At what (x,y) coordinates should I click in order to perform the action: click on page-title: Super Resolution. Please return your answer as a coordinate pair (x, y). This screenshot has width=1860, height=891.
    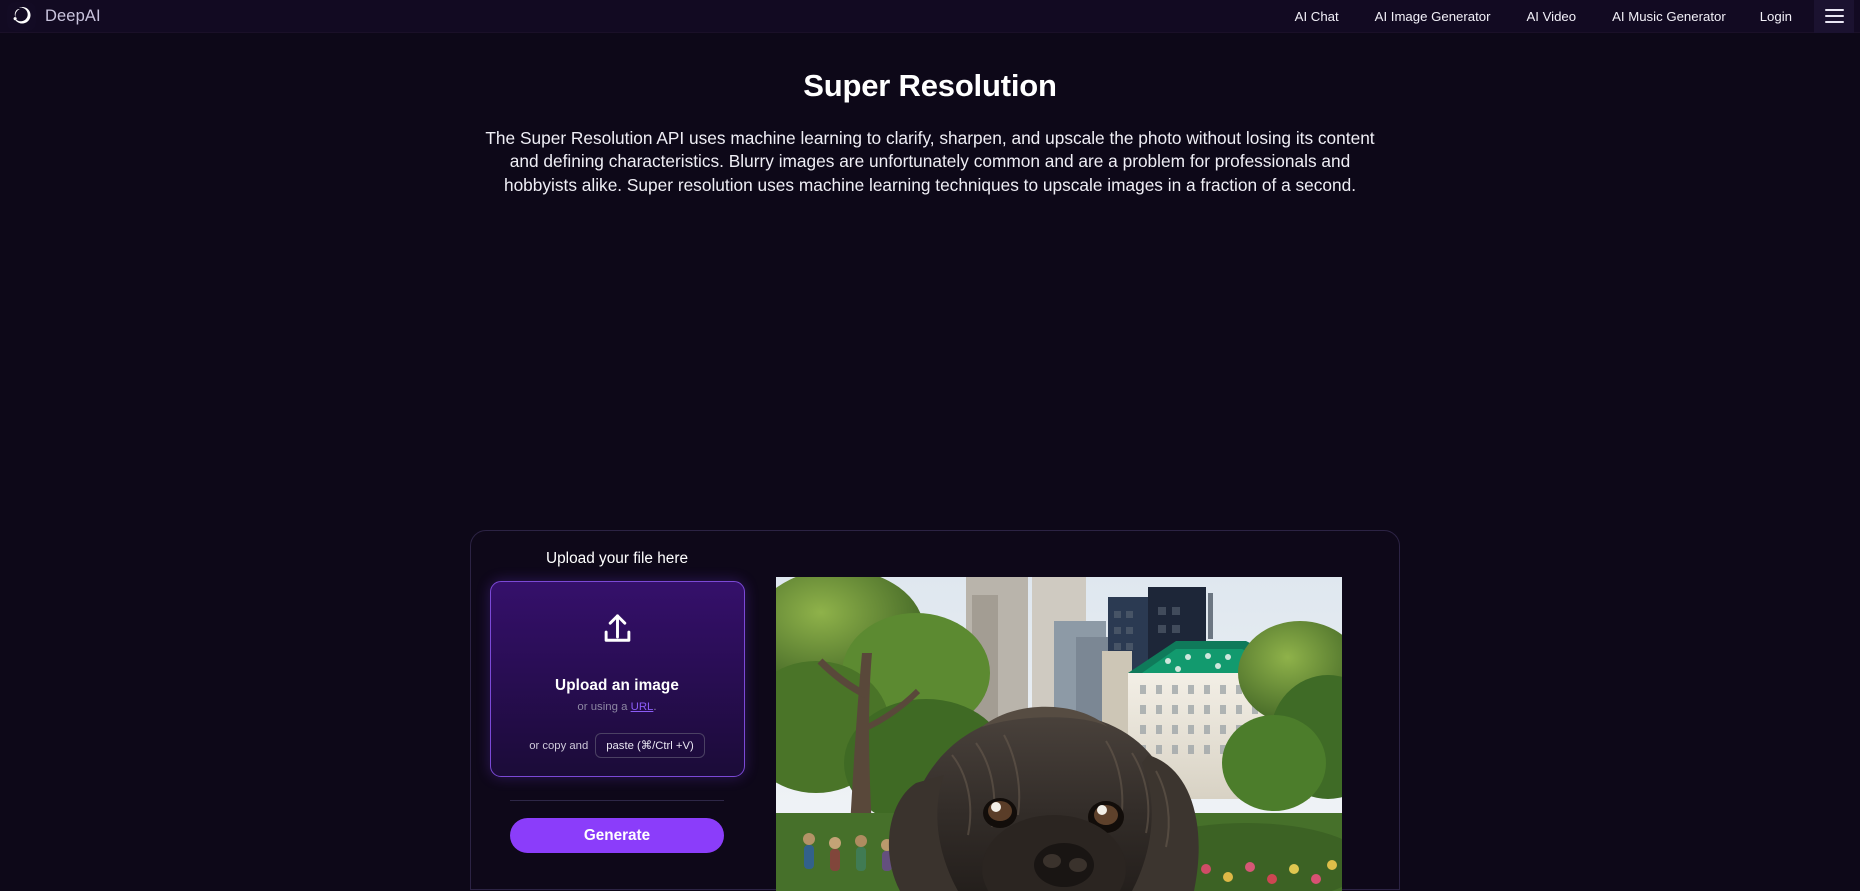
    Looking at the image, I should click on (930, 85).